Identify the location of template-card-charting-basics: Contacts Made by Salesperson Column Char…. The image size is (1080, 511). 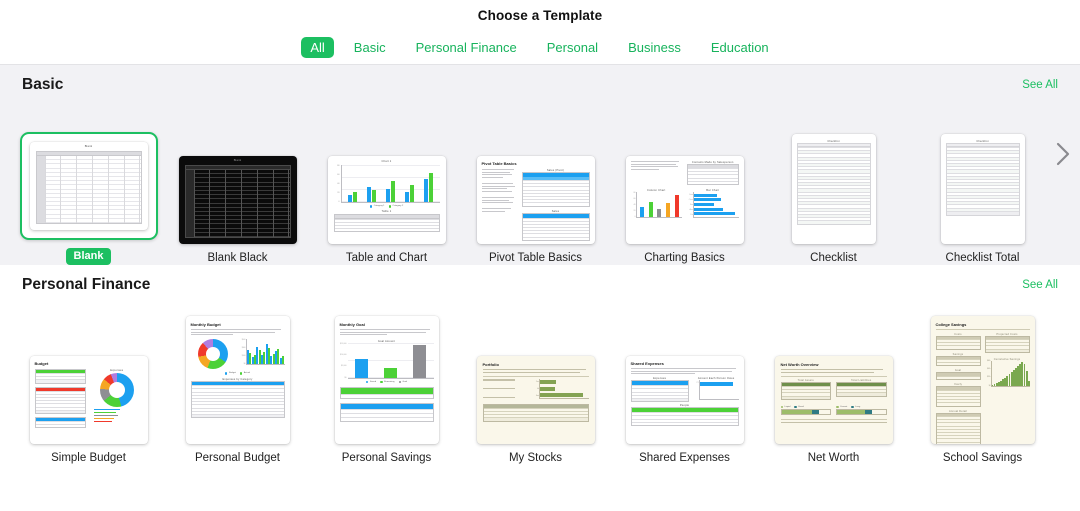
(684, 186).